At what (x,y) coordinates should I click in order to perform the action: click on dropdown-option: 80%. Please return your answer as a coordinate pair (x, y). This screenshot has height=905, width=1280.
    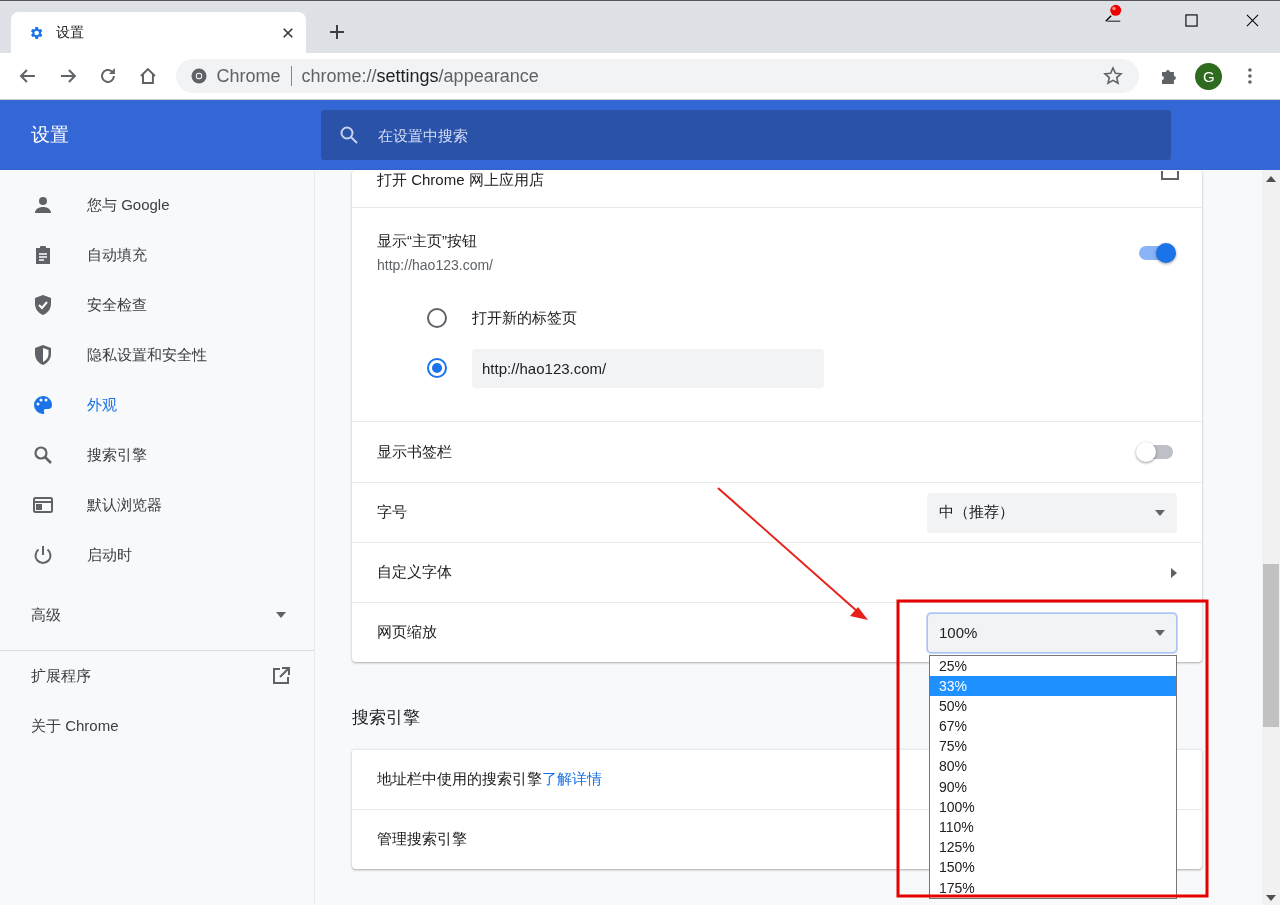
    Looking at the image, I should click on (1053, 766).